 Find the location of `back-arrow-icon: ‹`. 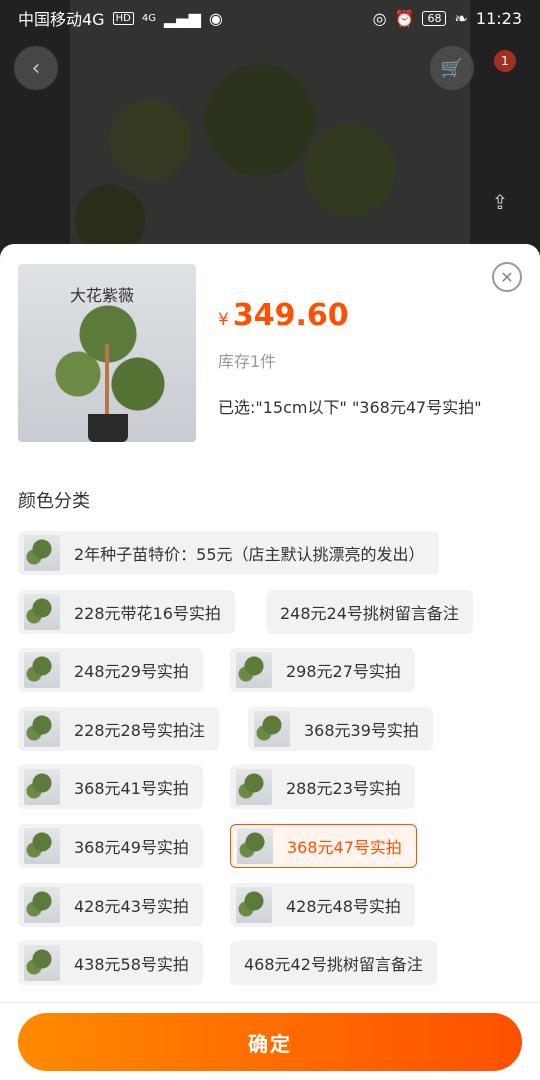

back-arrow-icon: ‹ is located at coordinates (36, 68).